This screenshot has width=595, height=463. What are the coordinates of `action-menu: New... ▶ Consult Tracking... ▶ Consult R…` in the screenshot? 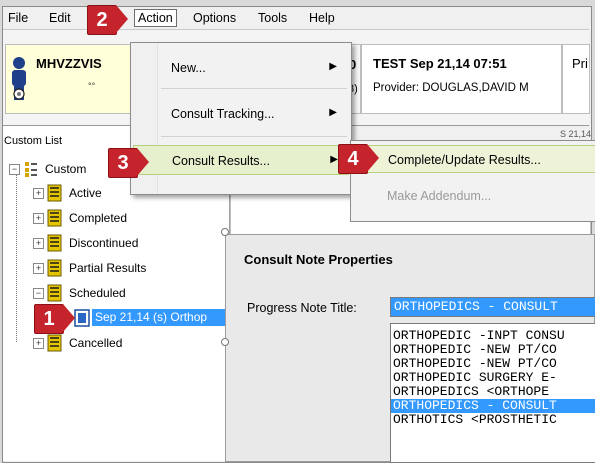 It's located at (241, 118).